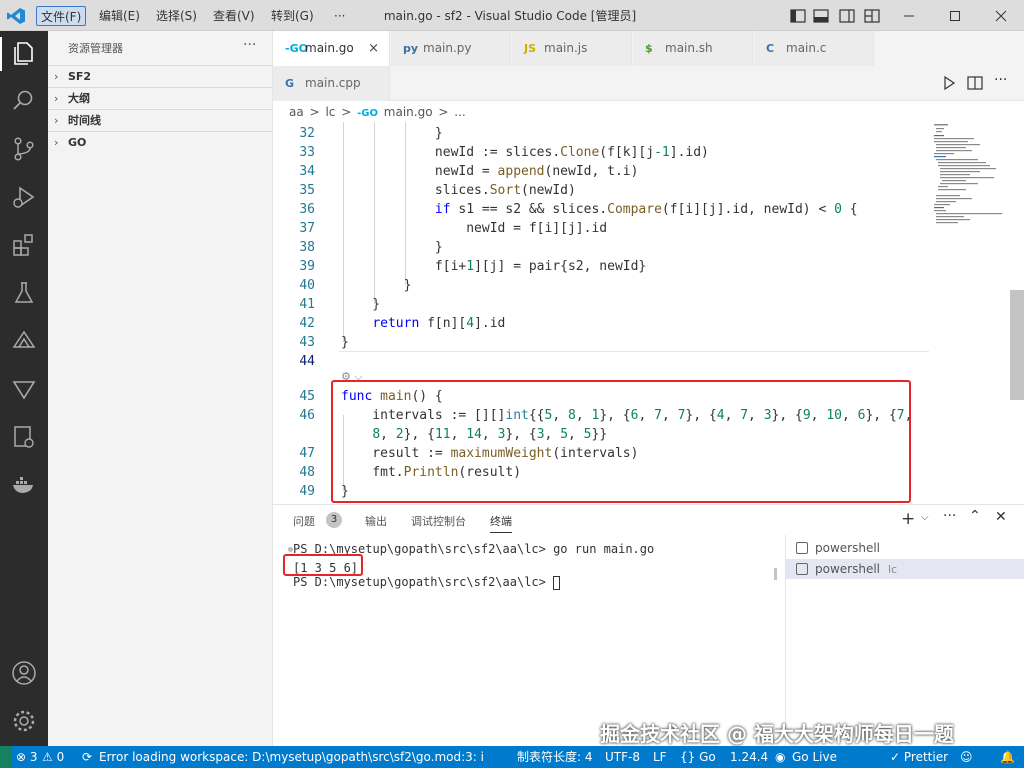 The image size is (1024, 768). What do you see at coordinates (872, 16) in the screenshot?
I see `customize-layout-icon` at bounding box center [872, 16].